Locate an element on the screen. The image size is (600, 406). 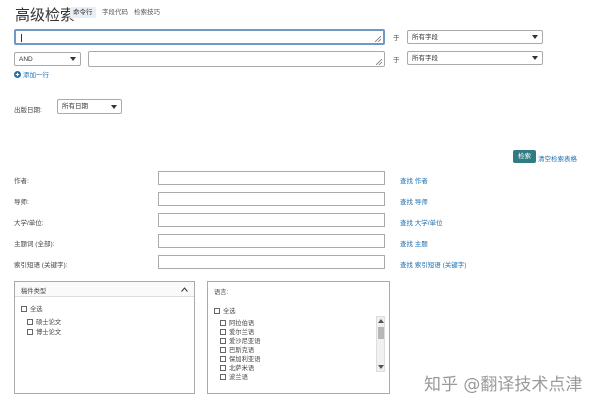
tab-search-tips: 检索技巧 is located at coordinates (147, 12).